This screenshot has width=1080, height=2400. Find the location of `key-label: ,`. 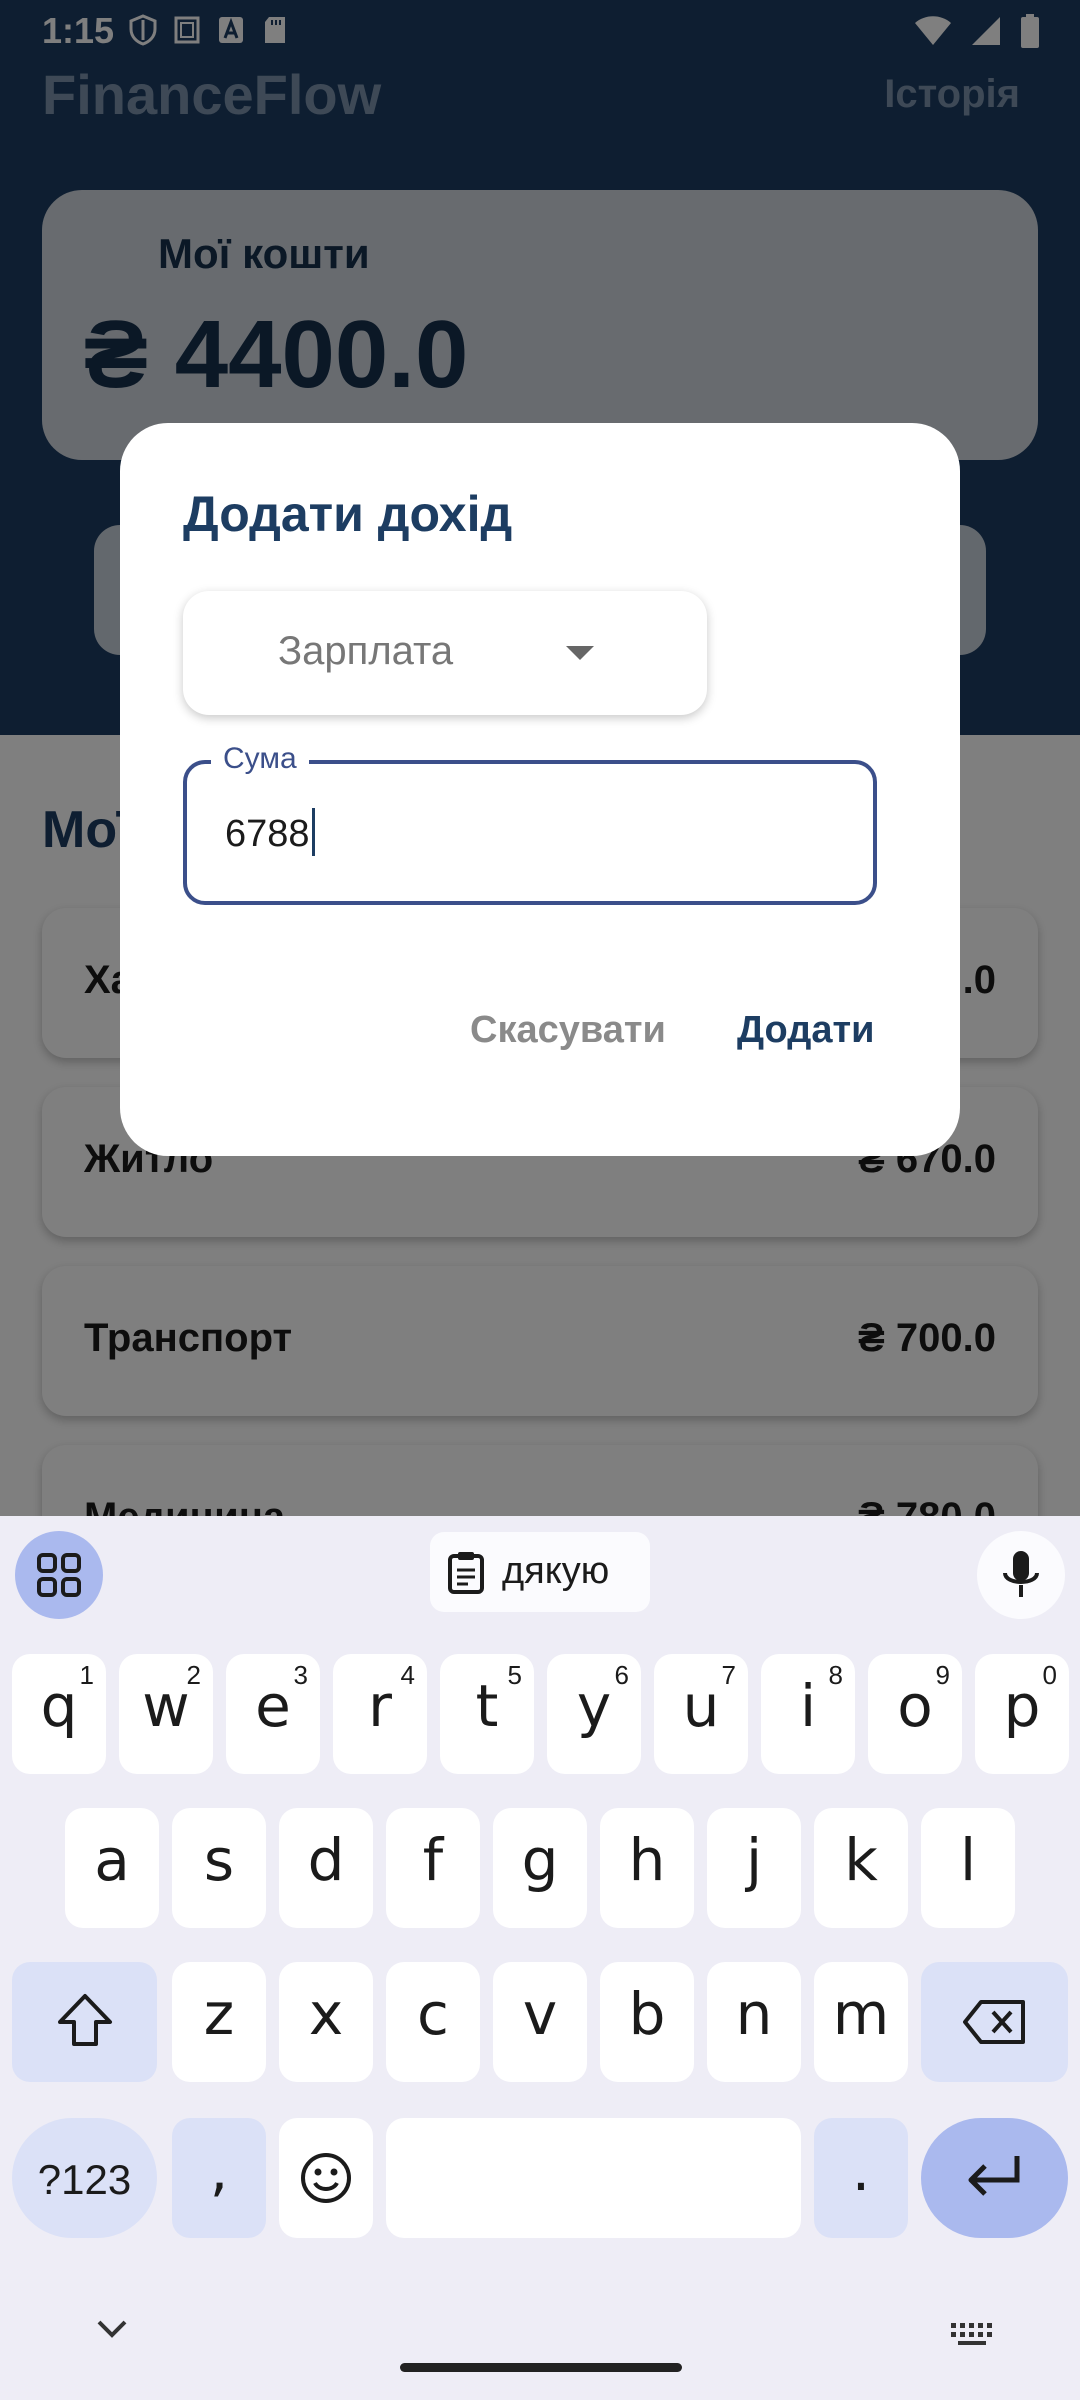

key-label: , is located at coordinates (219, 2170).